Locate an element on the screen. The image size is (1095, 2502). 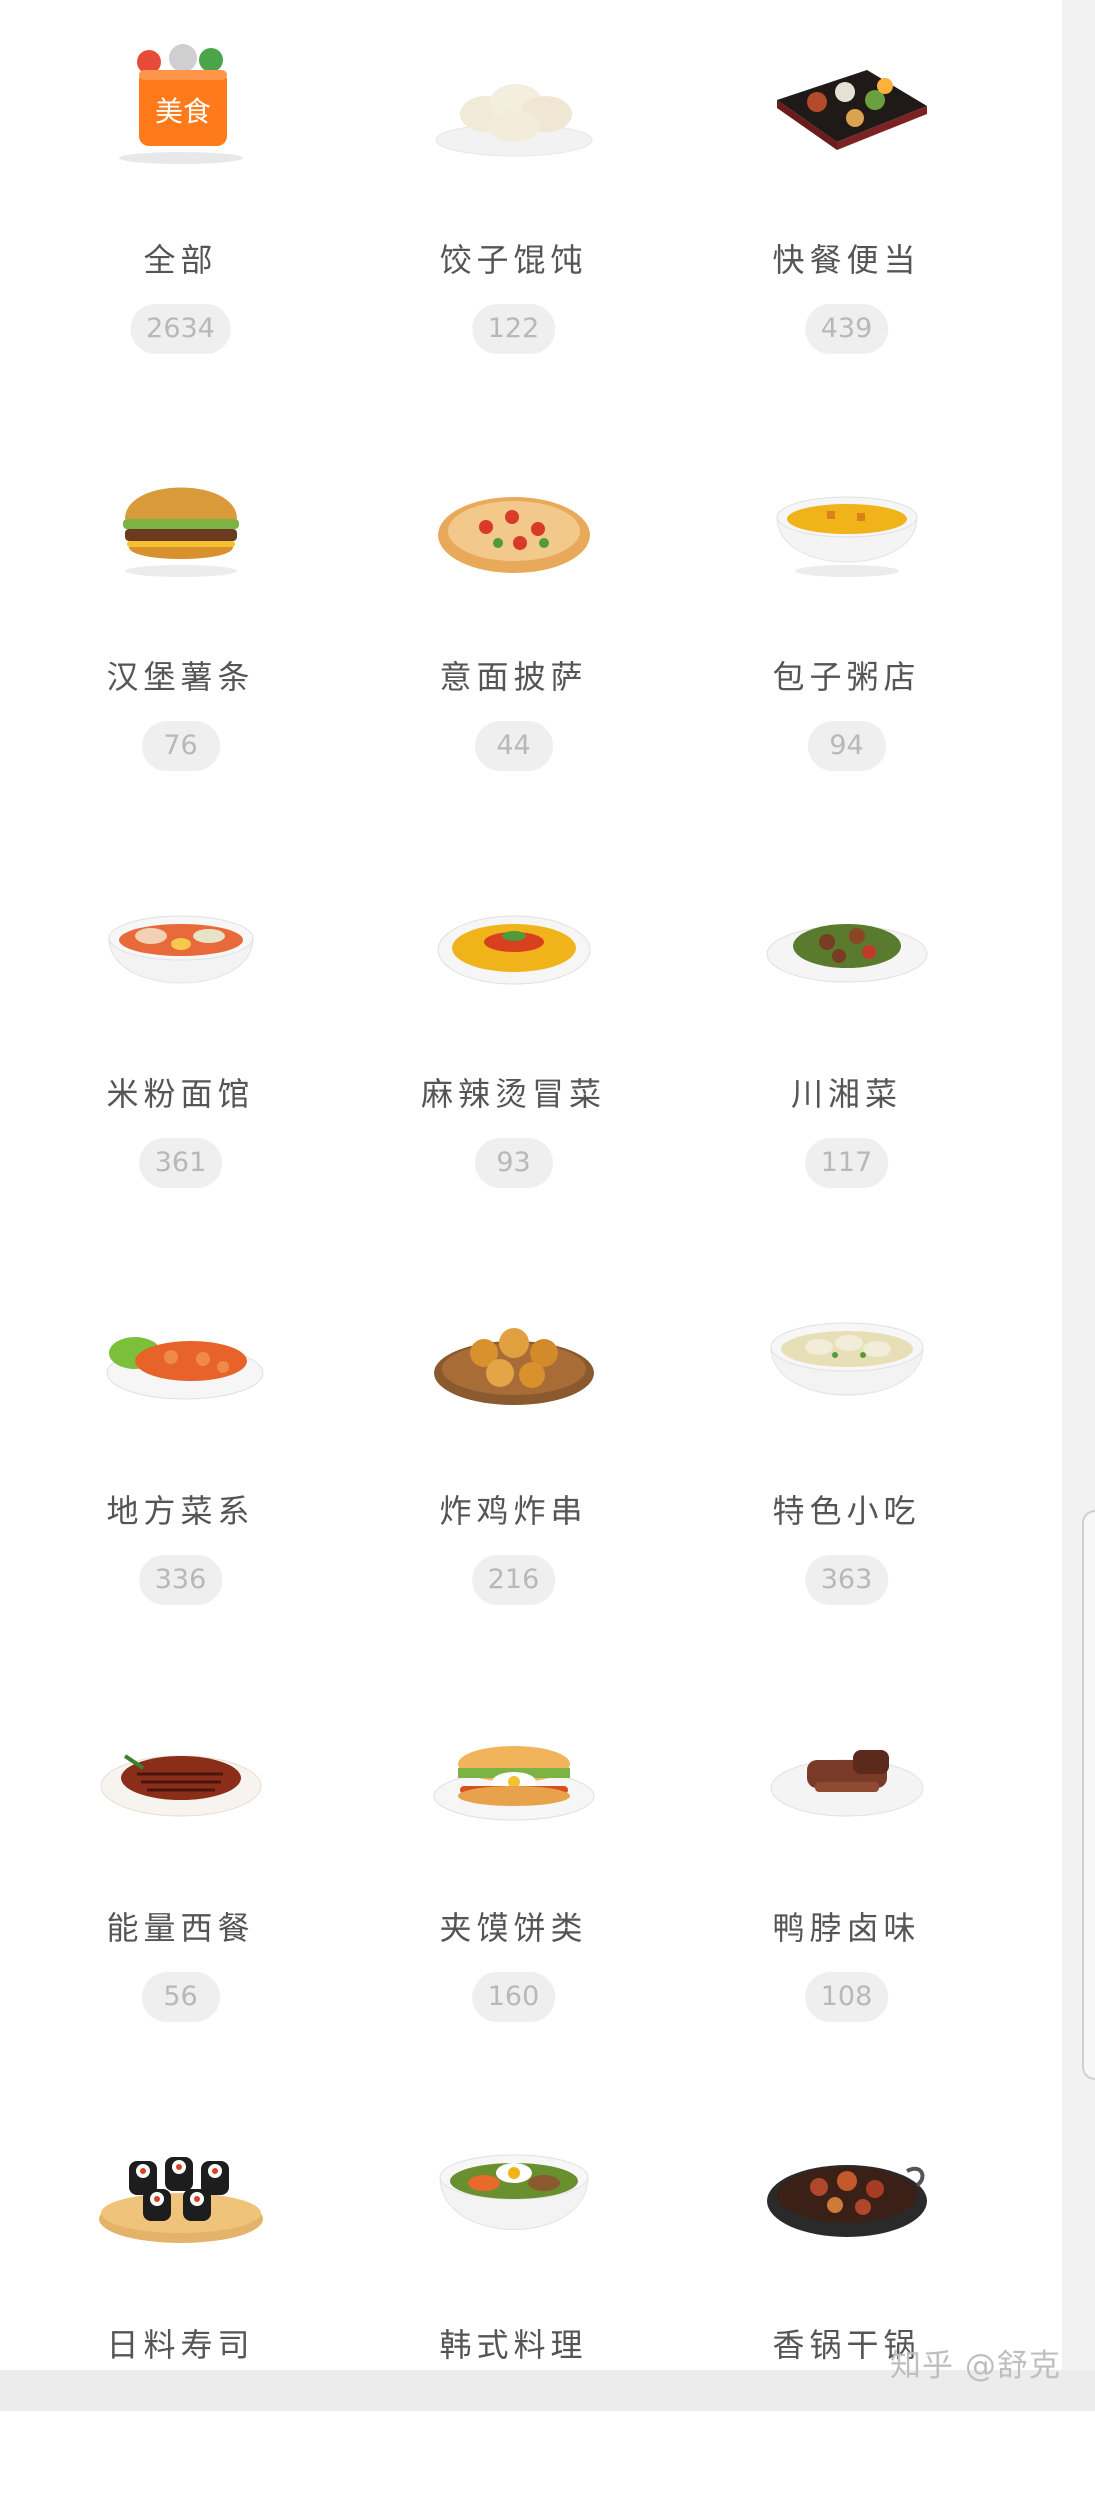
count-badge: 93 is located at coordinates (513, 1163).